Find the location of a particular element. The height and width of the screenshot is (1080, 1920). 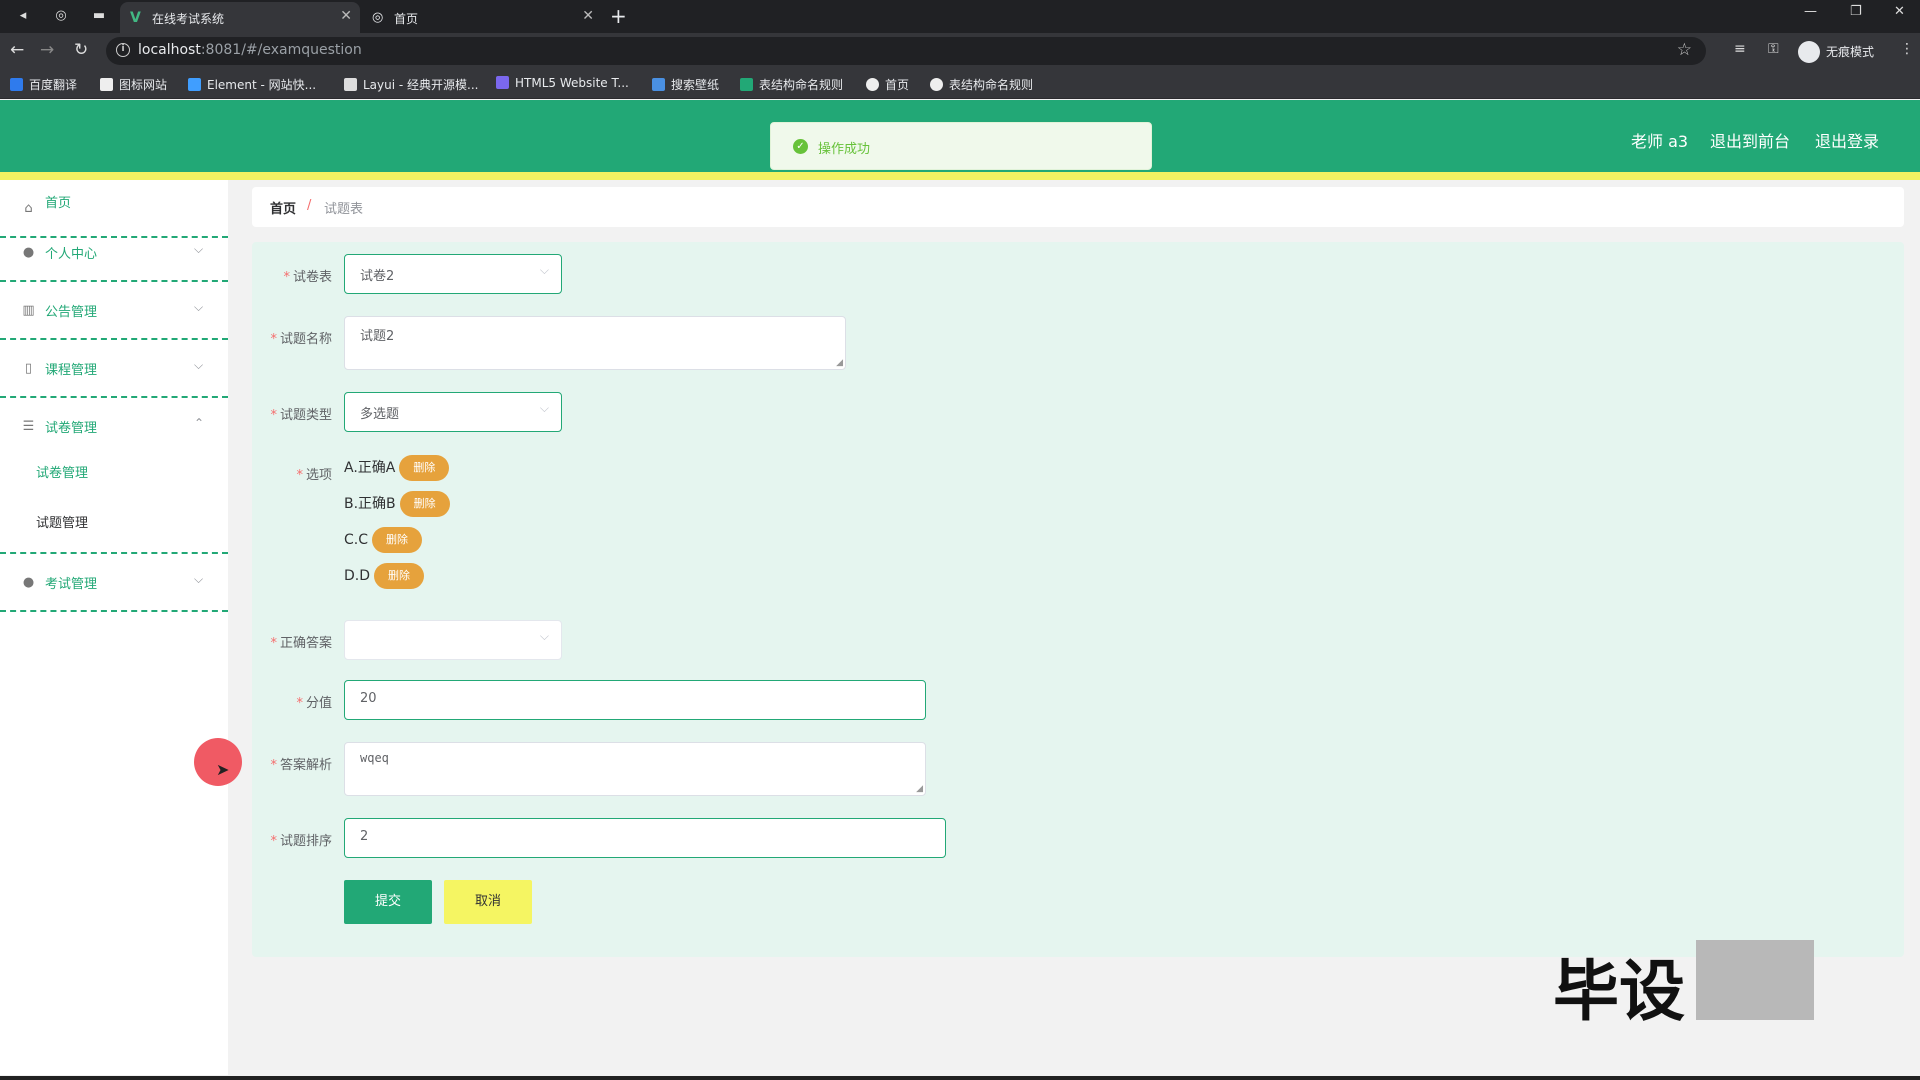

home-icon: ⌂ is located at coordinates (28, 208).